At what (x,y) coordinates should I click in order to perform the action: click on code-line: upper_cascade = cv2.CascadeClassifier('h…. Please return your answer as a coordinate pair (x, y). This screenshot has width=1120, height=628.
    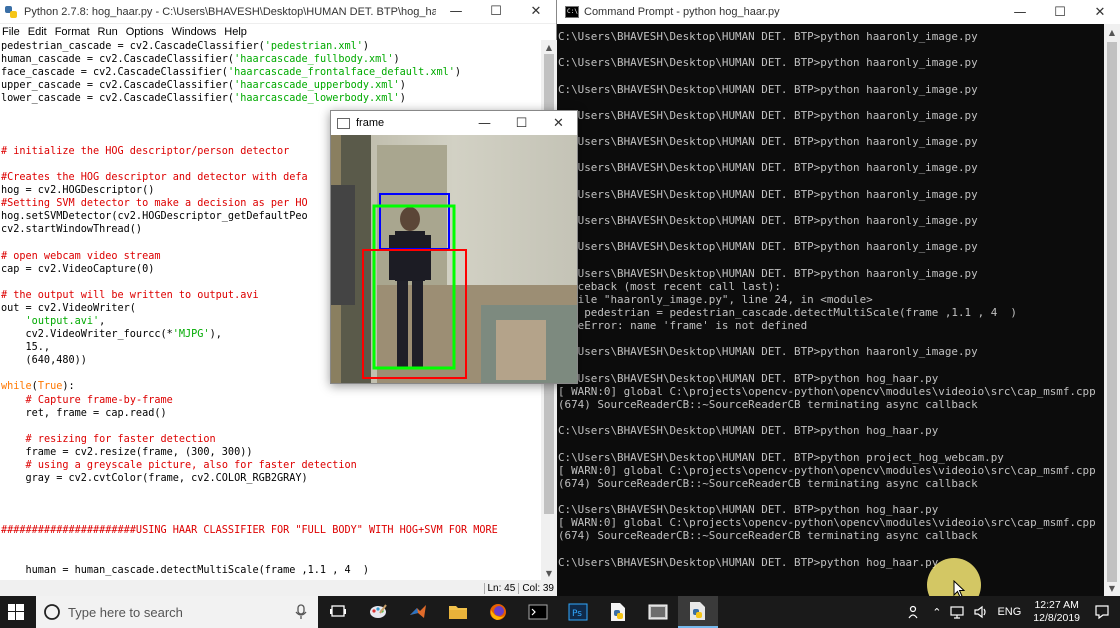
    Looking at the image, I should click on (203, 86).